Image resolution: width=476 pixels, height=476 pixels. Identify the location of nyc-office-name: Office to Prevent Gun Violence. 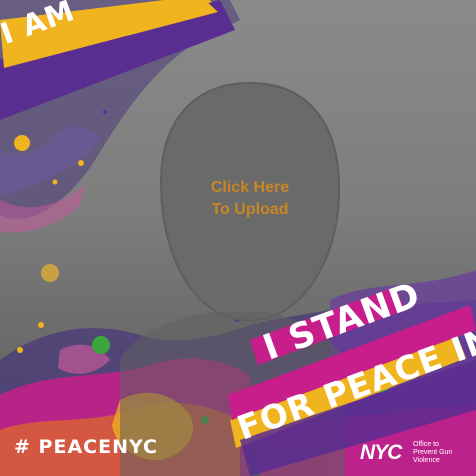
(432, 453).